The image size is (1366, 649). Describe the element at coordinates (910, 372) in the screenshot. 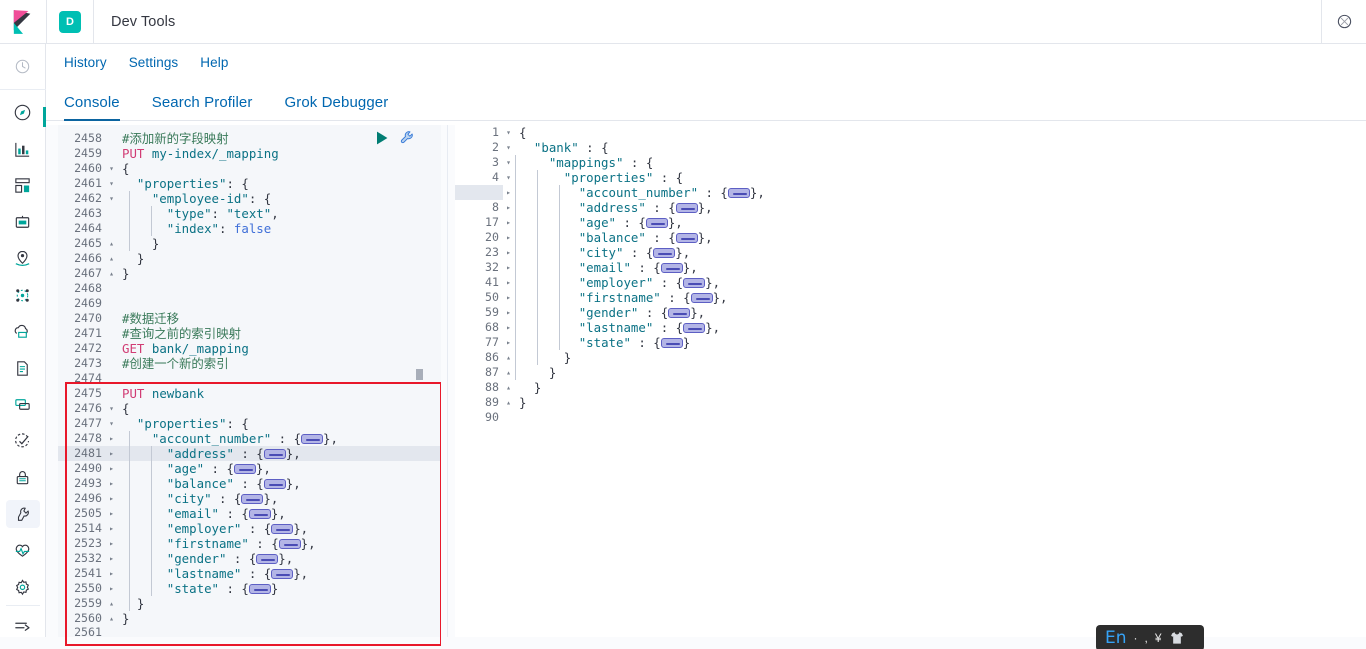

I see `code-line: 87 ▴ }` at that location.